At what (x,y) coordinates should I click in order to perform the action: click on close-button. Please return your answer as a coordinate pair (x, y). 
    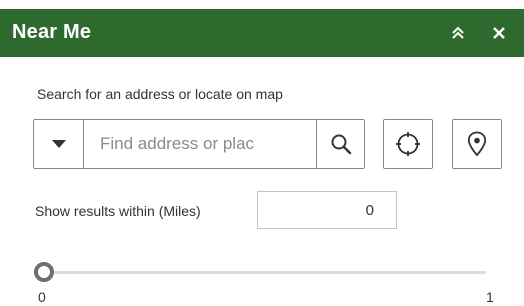
    Looking at the image, I should click on (499, 33).